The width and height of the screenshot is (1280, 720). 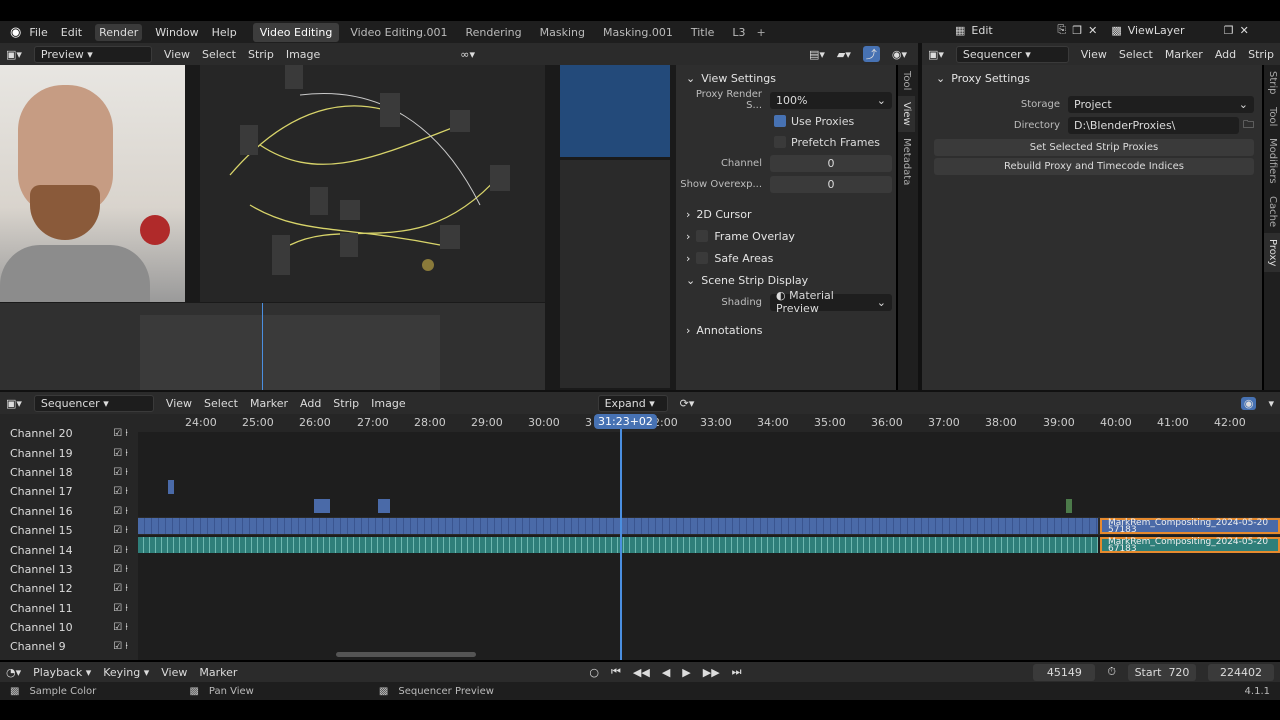 I want to click on tab-tool: Tool, so click(x=1272, y=116).